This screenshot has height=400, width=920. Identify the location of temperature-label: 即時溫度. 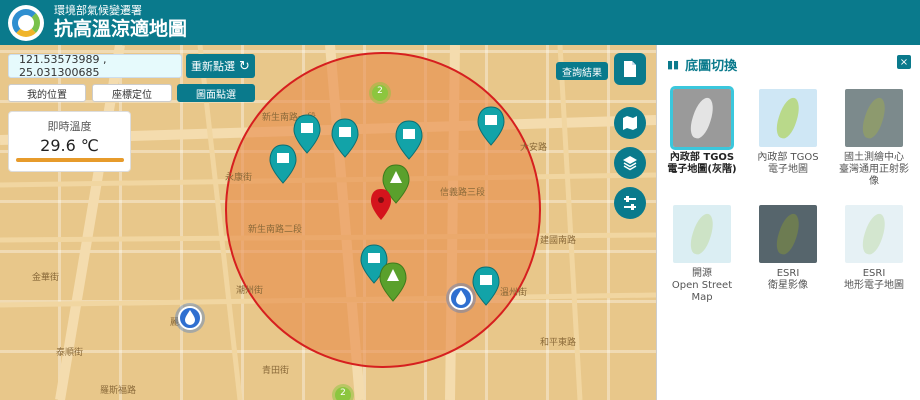
(69, 126).